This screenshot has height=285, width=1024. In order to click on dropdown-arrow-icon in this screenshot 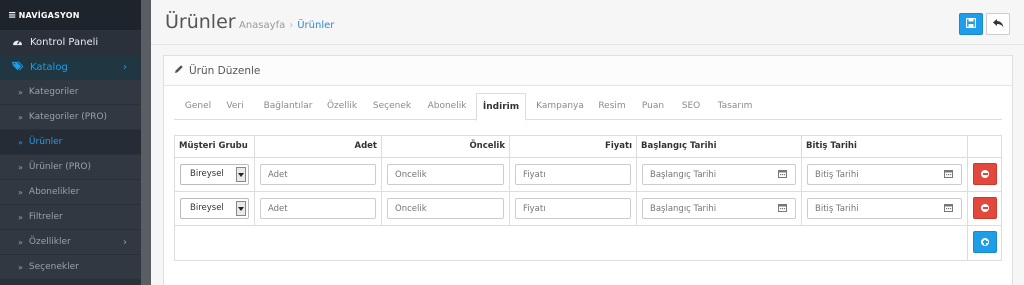, I will do `click(241, 174)`.